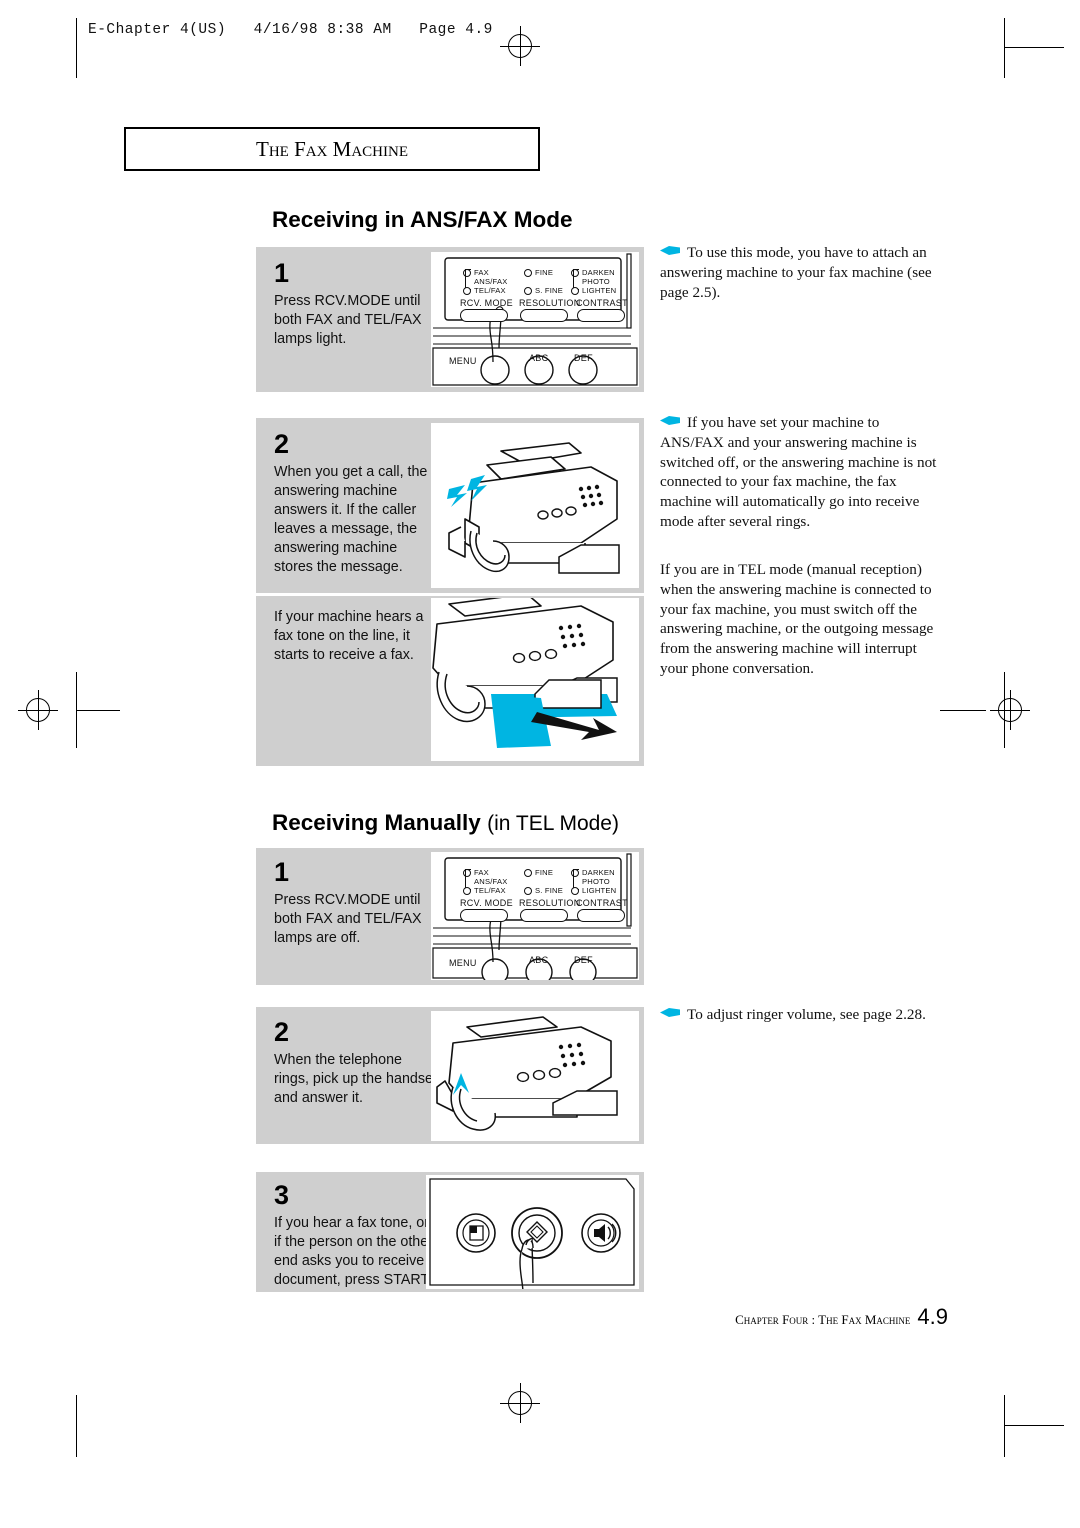 This screenshot has height=1528, width=1080. Describe the element at coordinates (520, 46) in the screenshot. I see `registration-mark-top` at that location.